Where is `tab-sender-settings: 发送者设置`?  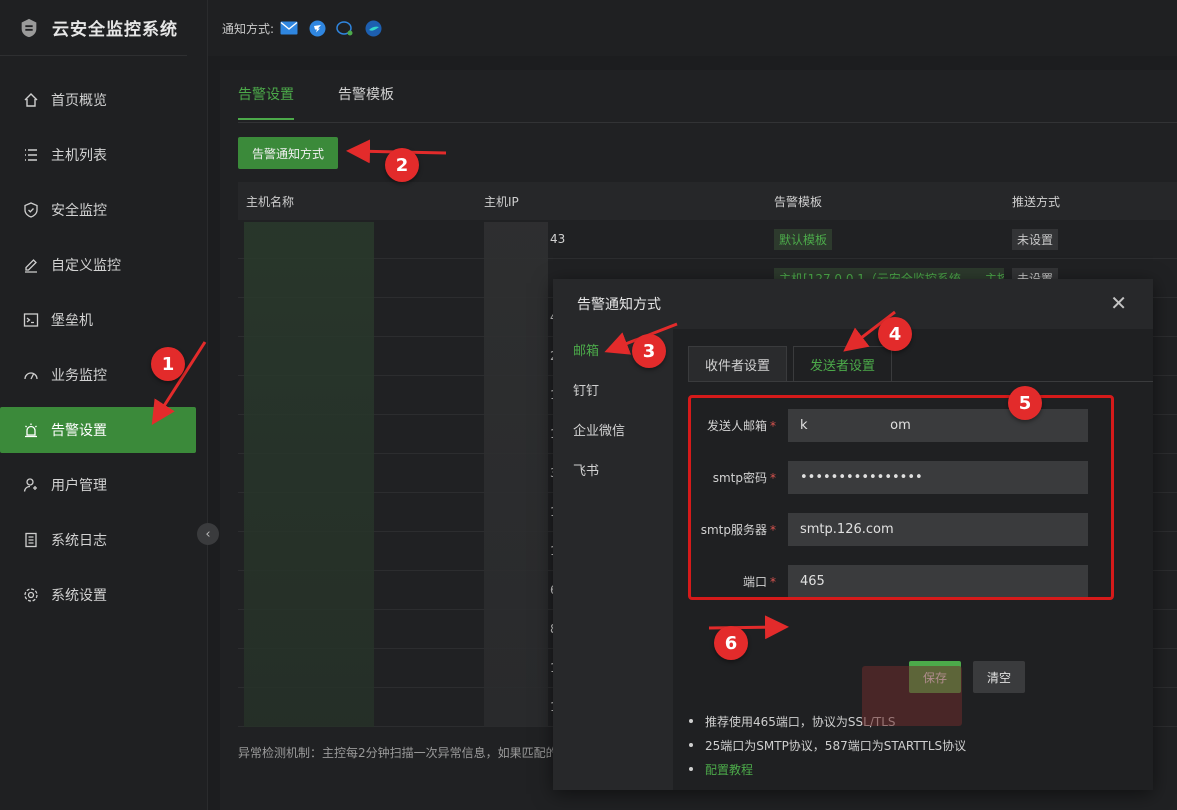 tab-sender-settings: 发送者设置 is located at coordinates (843, 364).